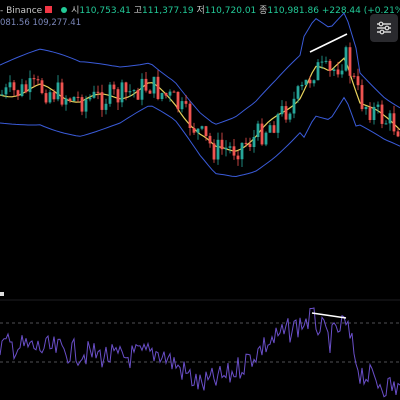 The image size is (400, 400). I want to click on market-status-icon, so click(64, 10).